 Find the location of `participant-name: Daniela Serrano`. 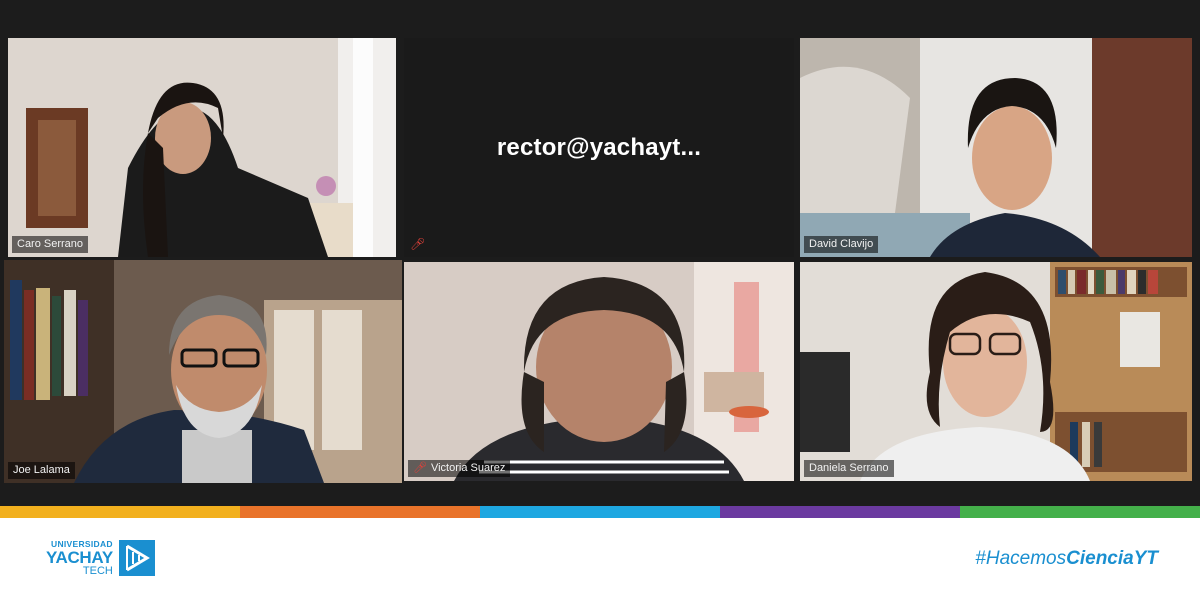

participant-name: Daniela Serrano is located at coordinates (849, 468).